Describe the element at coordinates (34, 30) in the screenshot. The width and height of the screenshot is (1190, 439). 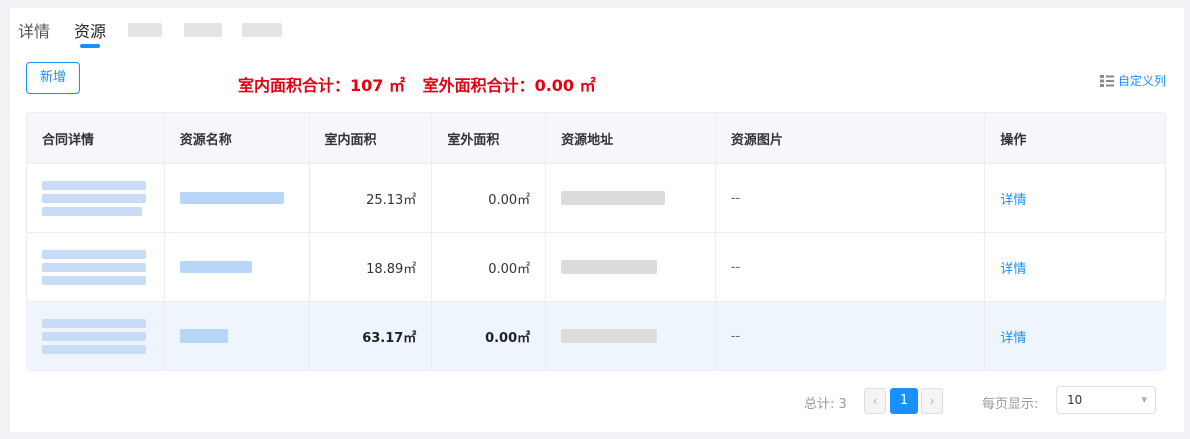
I see `tab-details: 详情` at that location.